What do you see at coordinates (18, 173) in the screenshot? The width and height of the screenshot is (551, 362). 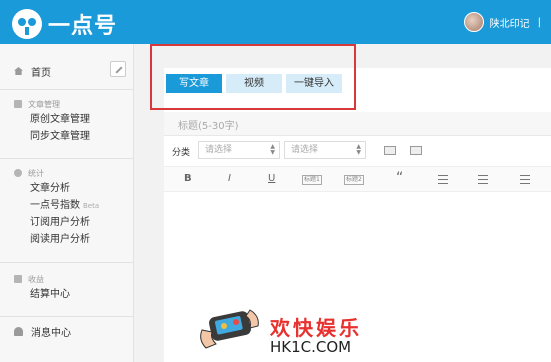 I see `clock-icon` at bounding box center [18, 173].